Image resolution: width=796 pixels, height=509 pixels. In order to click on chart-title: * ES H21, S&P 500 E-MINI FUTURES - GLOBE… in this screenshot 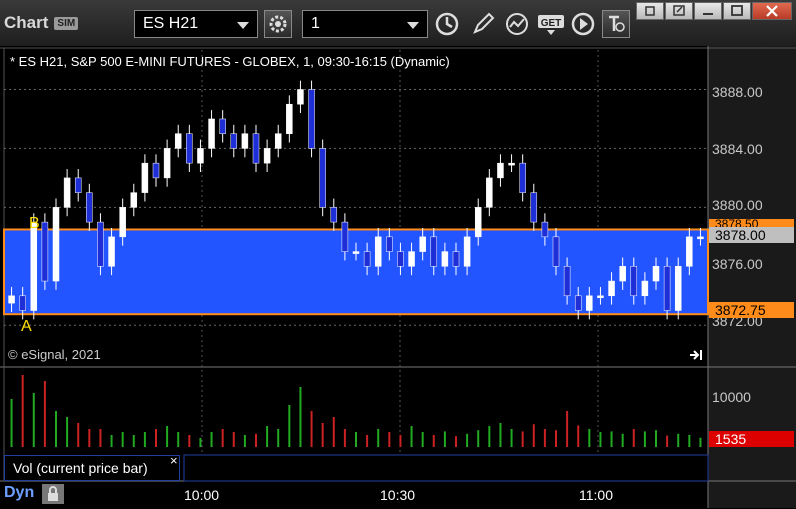, I will do `click(230, 61)`.